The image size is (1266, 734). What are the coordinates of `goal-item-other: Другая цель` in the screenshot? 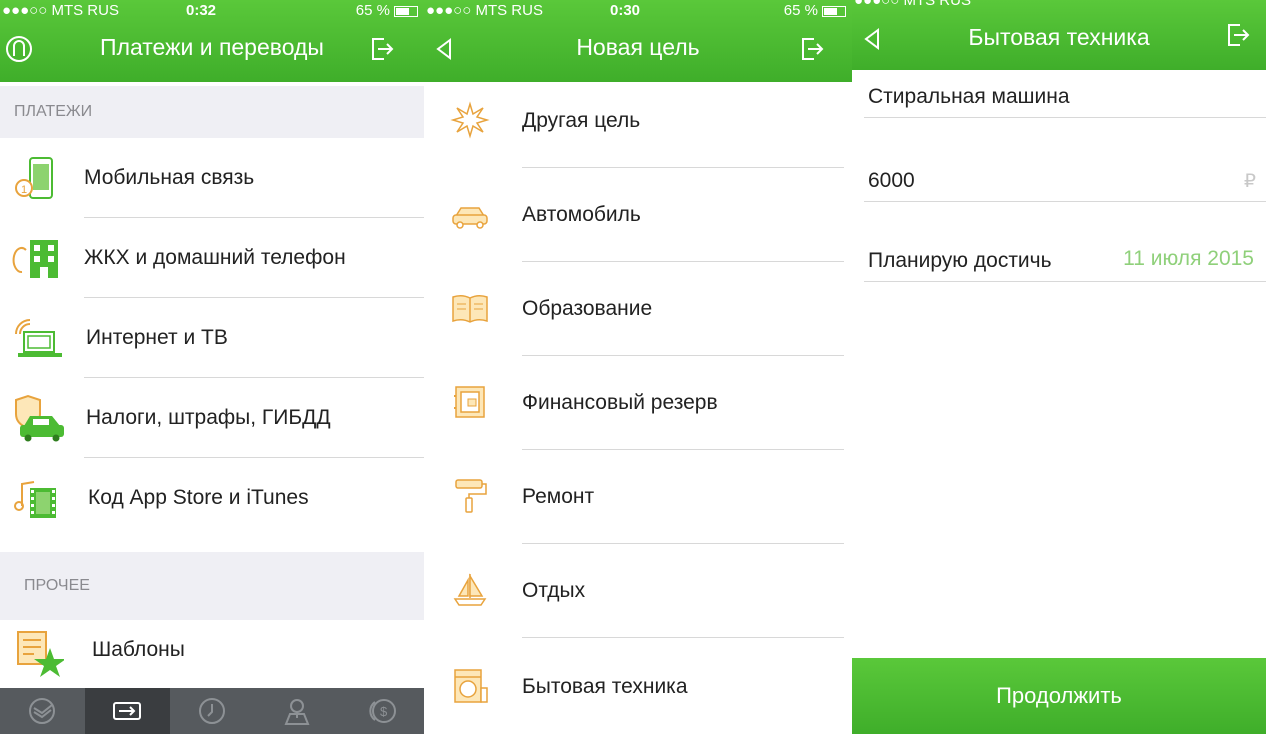 It's located at (638, 121).